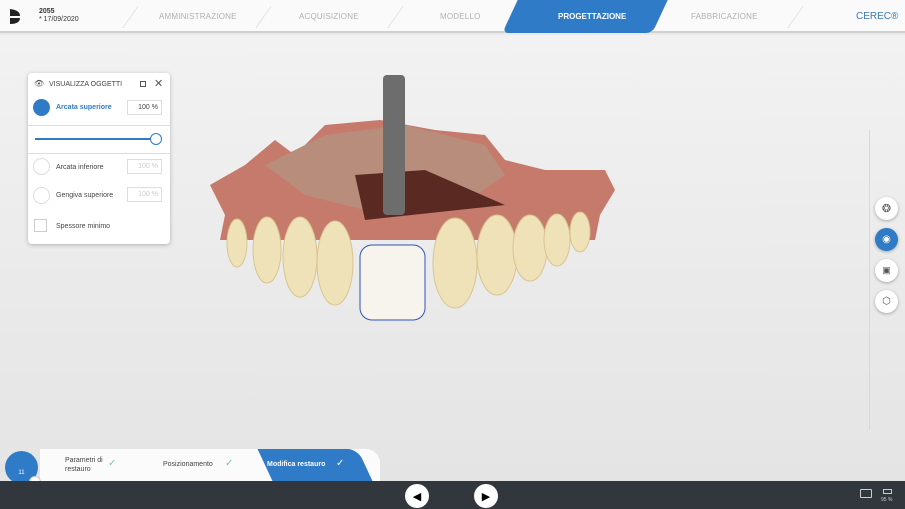 The image size is (905, 509). I want to click on case-date: * 17/09/2020, so click(59, 19).